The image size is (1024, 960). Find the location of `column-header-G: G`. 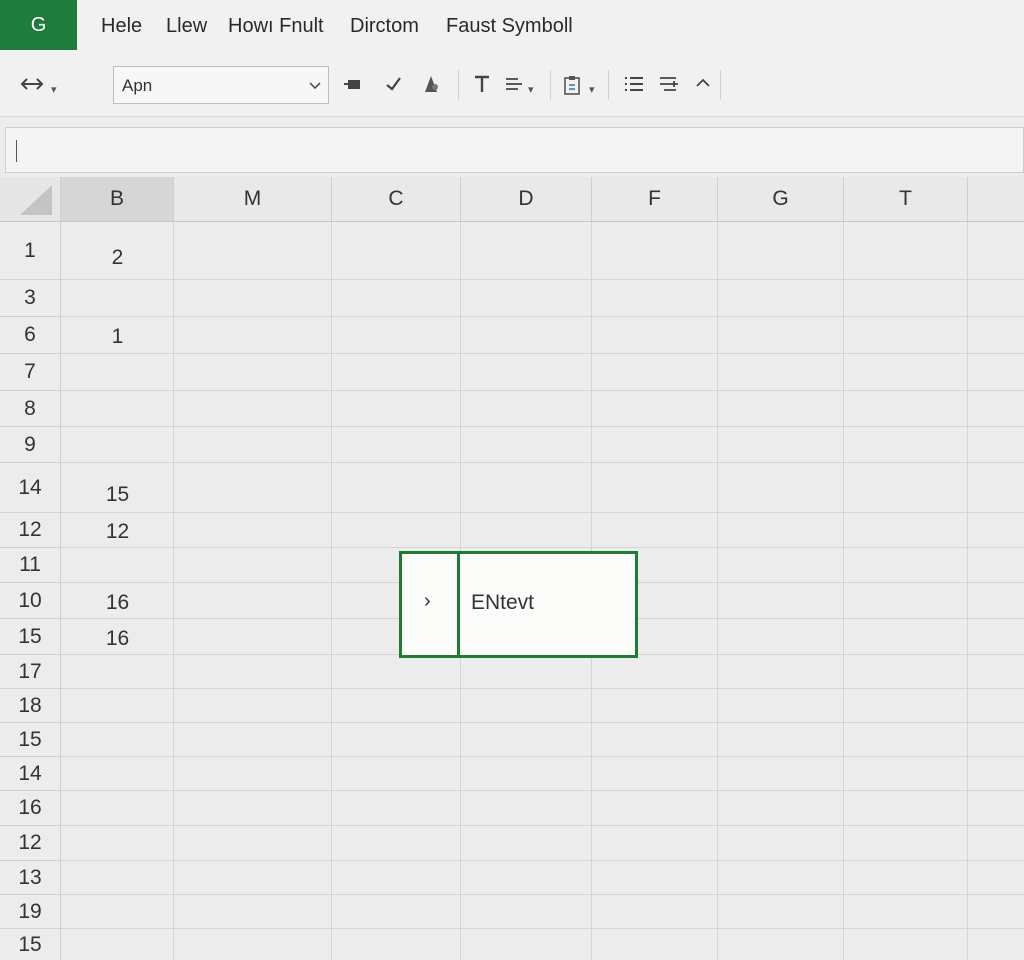

column-header-G: G is located at coordinates (781, 199).